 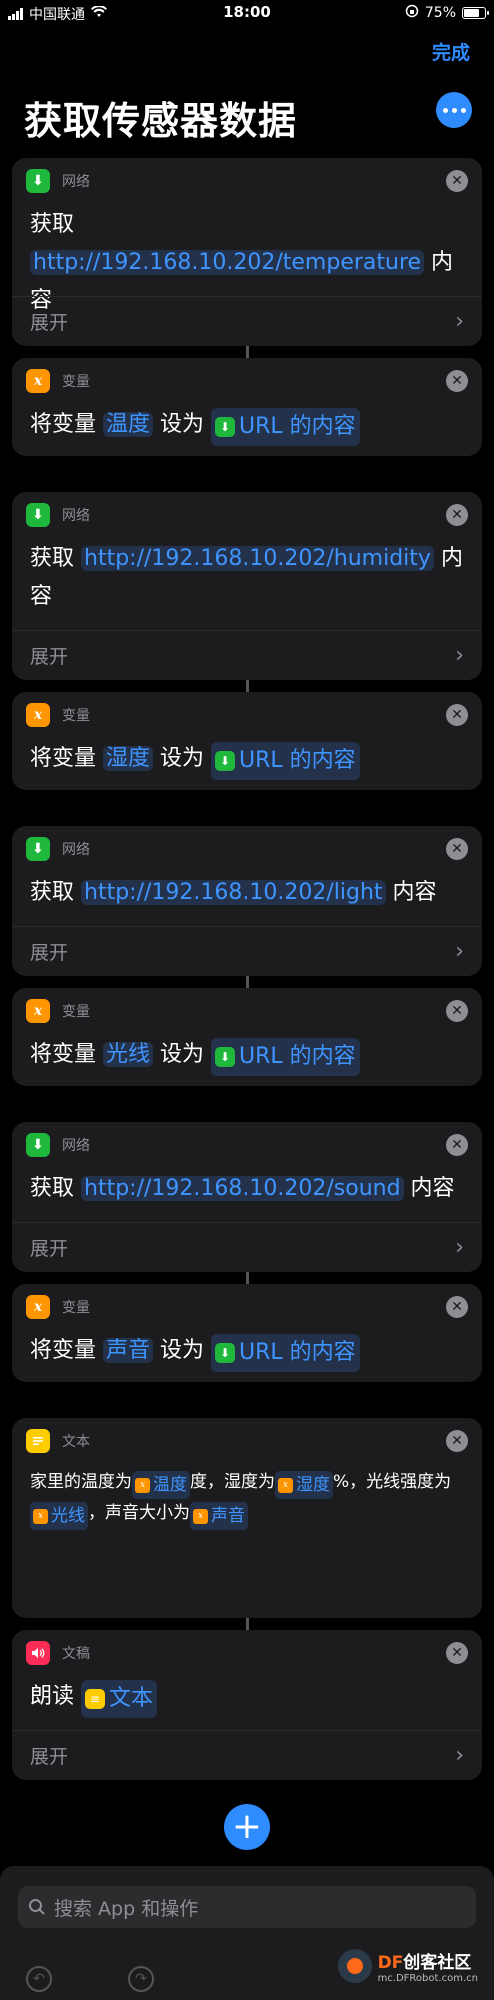 What do you see at coordinates (182, 758) in the screenshot?
I see `action-mid: 设为` at bounding box center [182, 758].